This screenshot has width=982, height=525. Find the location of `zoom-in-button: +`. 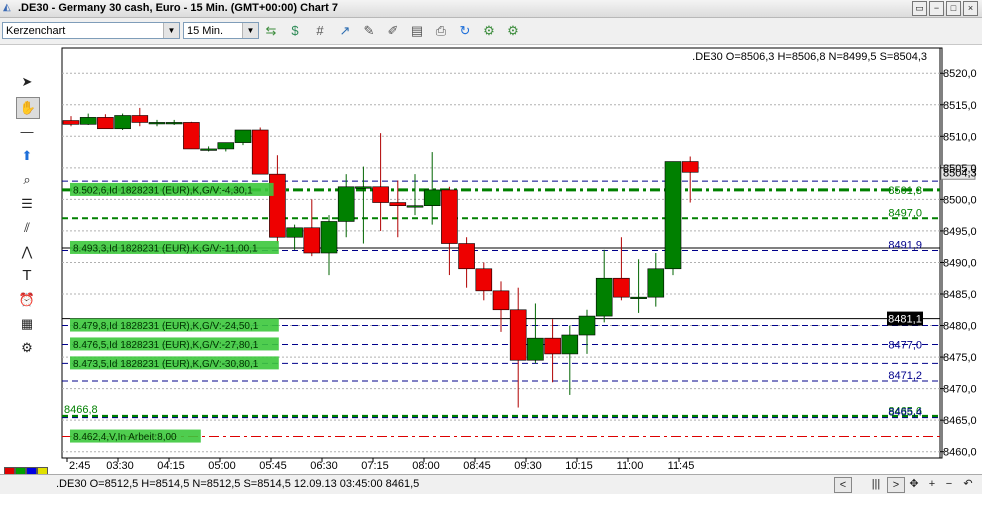

zoom-in-button: + is located at coordinates (932, 484).